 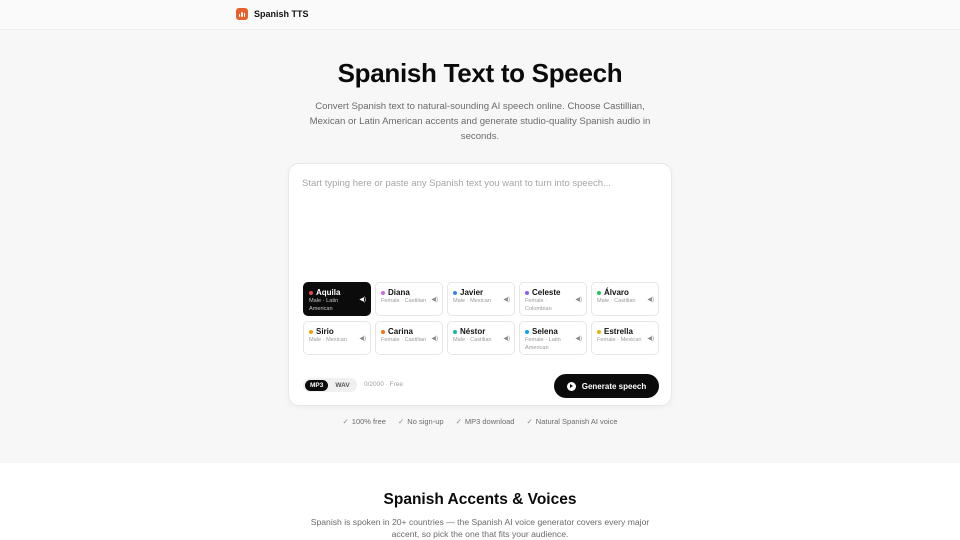 What do you see at coordinates (614, 386) in the screenshot?
I see `generate-label: Generate speech` at bounding box center [614, 386].